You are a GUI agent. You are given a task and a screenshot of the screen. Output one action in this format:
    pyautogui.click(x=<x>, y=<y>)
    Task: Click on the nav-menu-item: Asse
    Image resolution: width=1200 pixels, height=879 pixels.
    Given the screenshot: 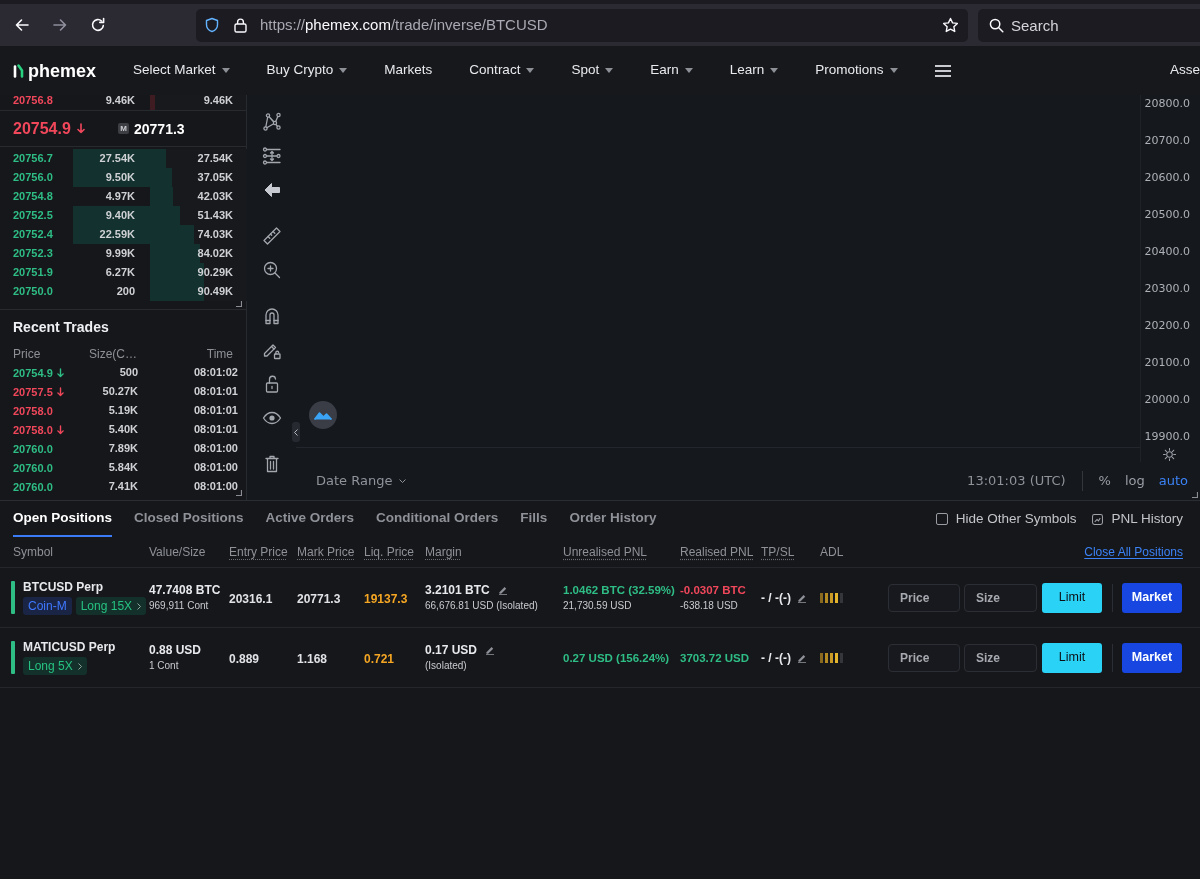 What is the action you would take?
    pyautogui.click(x=1185, y=70)
    